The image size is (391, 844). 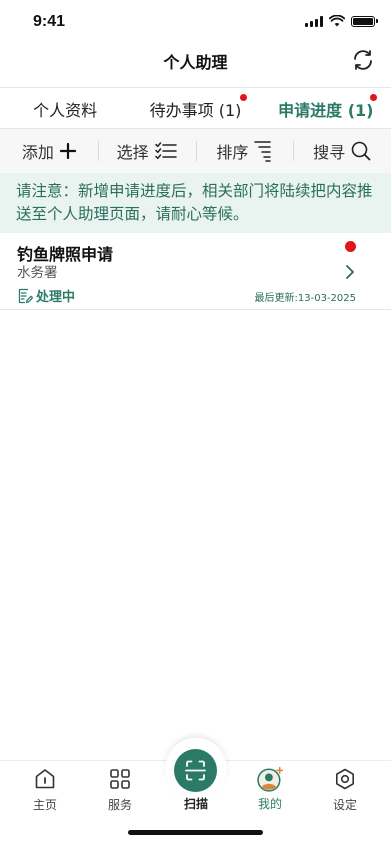 I want to click on home-indicator, so click(x=195, y=832).